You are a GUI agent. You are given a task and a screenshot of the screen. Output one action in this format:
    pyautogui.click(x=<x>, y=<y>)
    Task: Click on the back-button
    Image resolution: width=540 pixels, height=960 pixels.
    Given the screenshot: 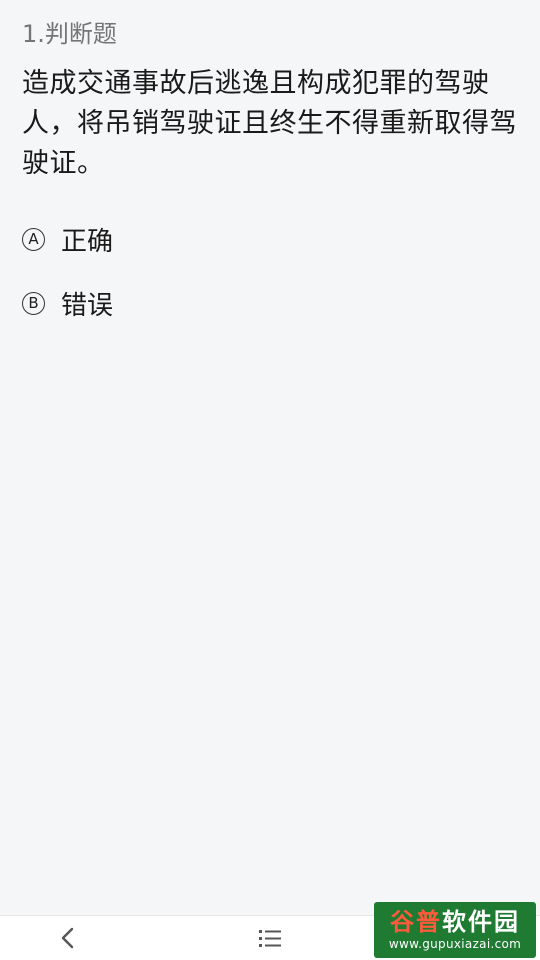 What is the action you would take?
    pyautogui.click(x=68, y=938)
    